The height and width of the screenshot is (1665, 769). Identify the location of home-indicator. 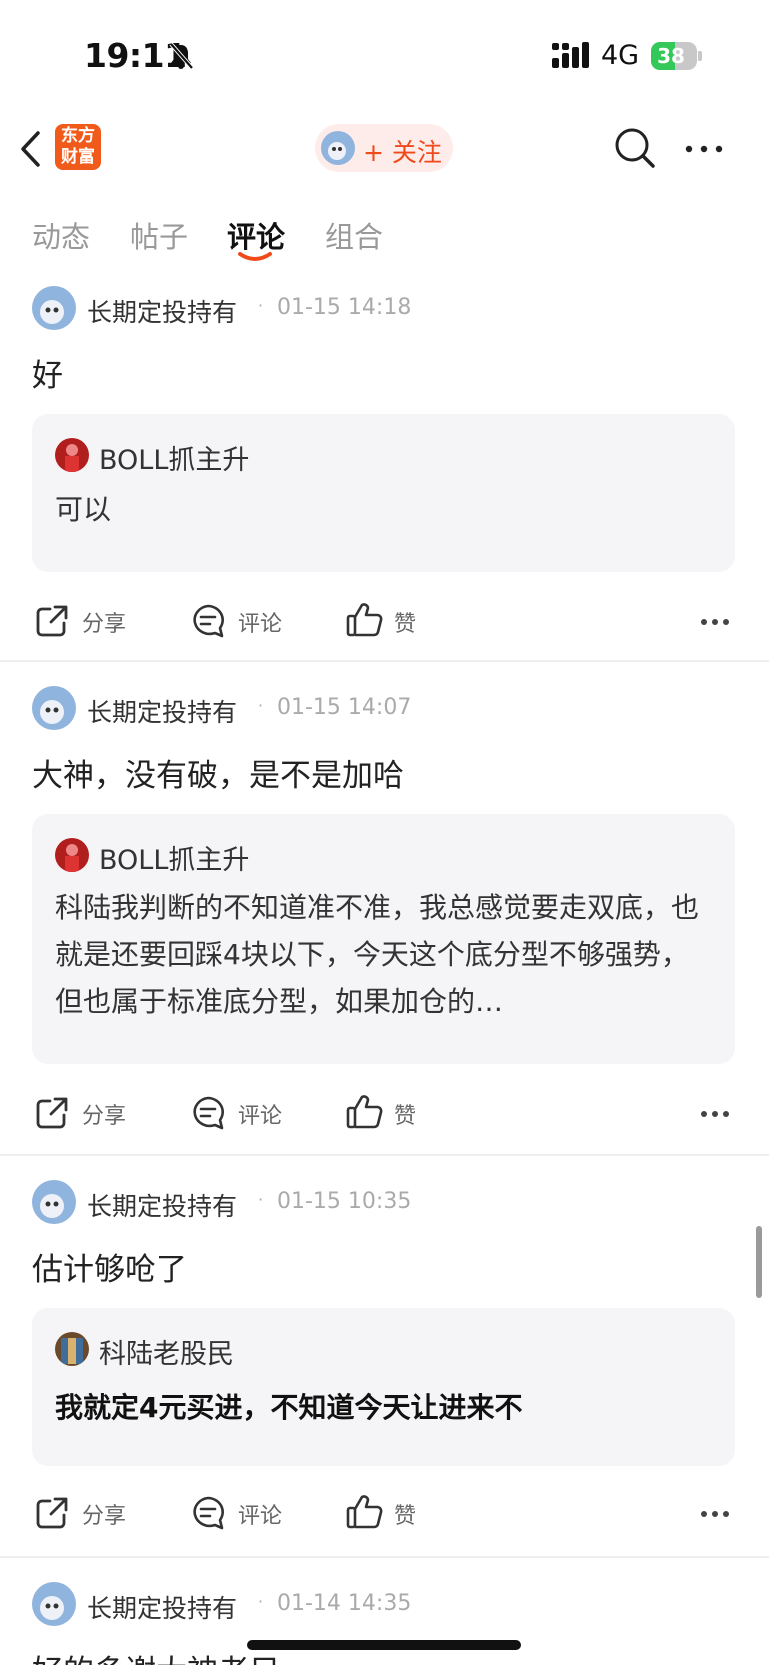
(384, 1645).